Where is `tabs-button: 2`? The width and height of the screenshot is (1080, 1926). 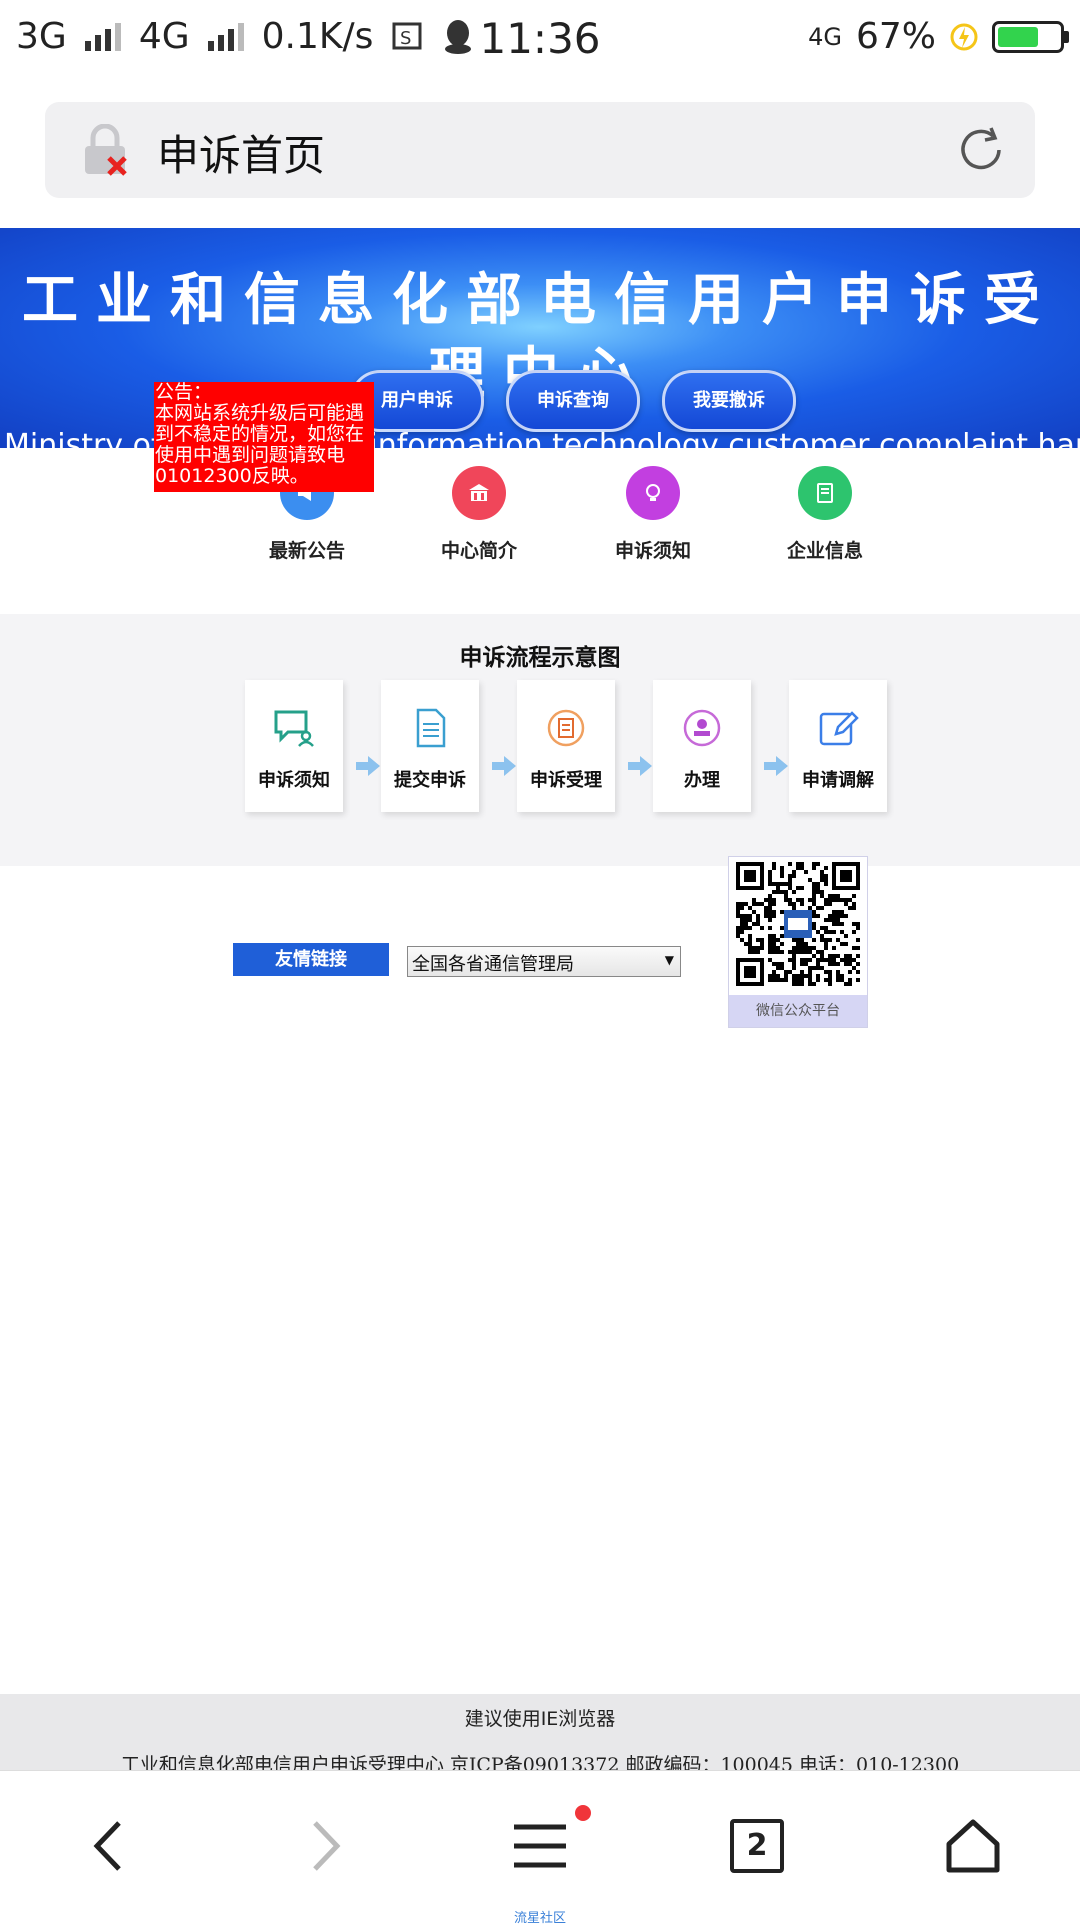 tabs-button: 2 is located at coordinates (757, 1846).